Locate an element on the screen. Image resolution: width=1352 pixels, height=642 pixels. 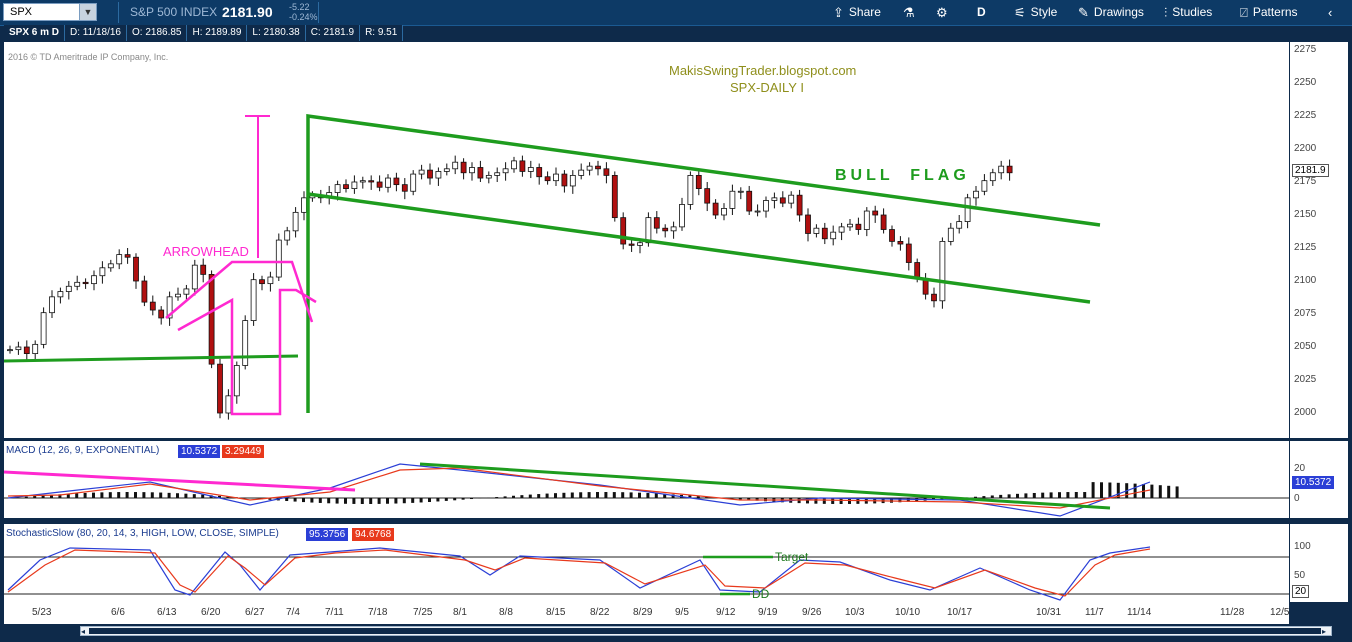
info-range: R: 9.51 is located at coordinates (382, 33).